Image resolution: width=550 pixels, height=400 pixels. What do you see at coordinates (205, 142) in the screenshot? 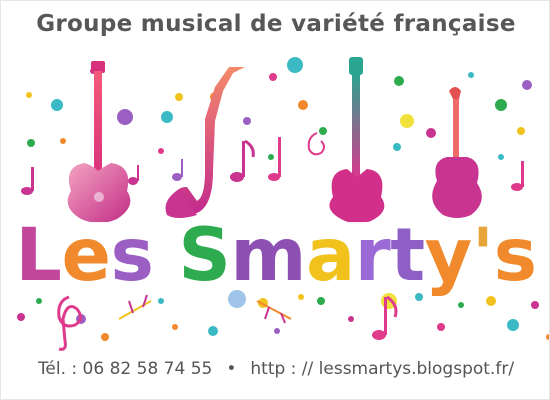
I see `saxophone-icon` at bounding box center [205, 142].